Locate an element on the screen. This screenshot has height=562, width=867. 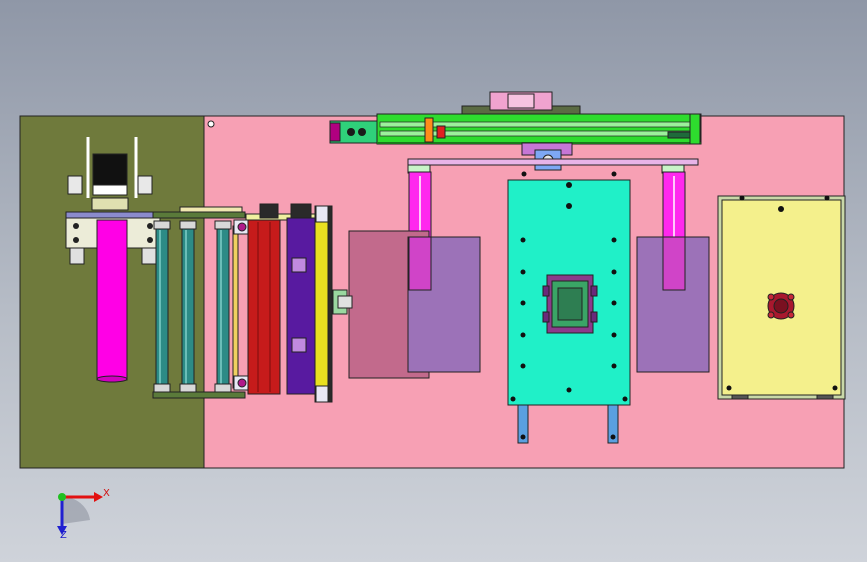
cylinder-end is located at coordinates (112, 379).